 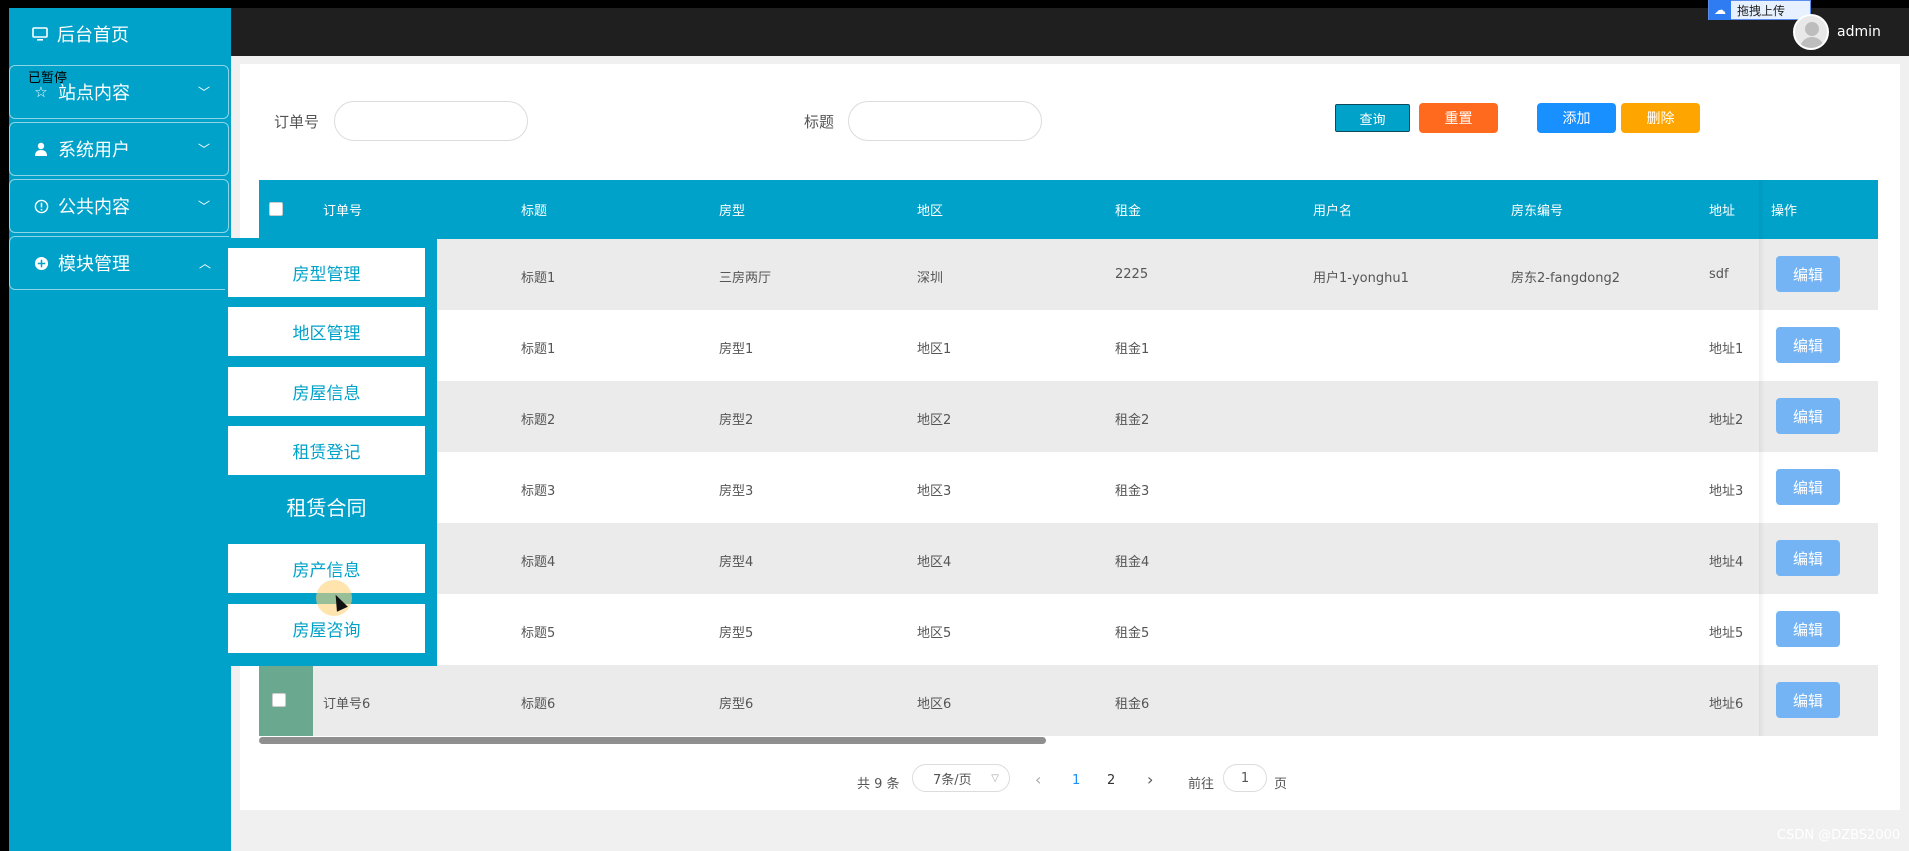 I want to click on order-number-label: 订单号, so click(x=297, y=122).